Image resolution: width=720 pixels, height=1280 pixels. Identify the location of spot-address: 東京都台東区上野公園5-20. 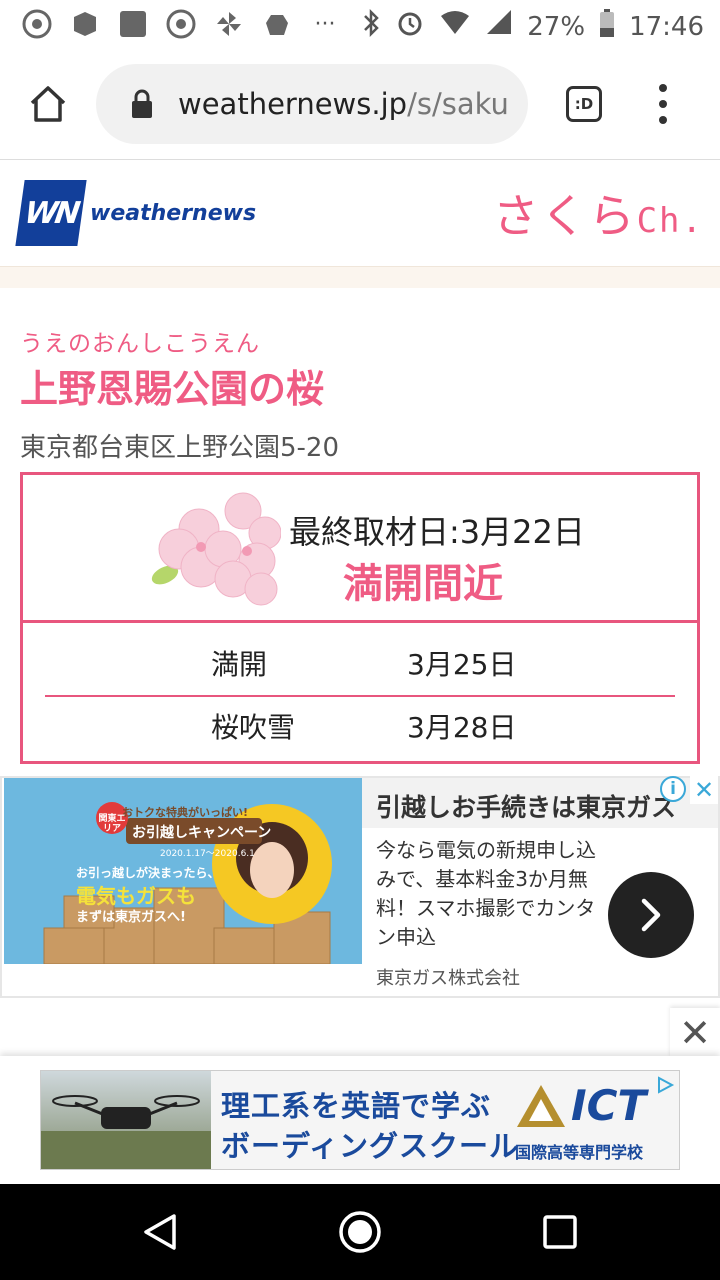
(180, 448).